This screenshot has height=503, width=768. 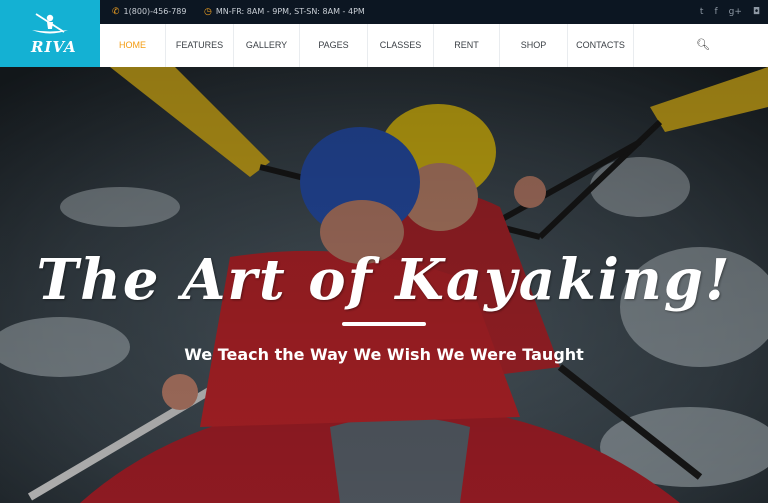 I want to click on nav-home: HOME, so click(x=133, y=45).